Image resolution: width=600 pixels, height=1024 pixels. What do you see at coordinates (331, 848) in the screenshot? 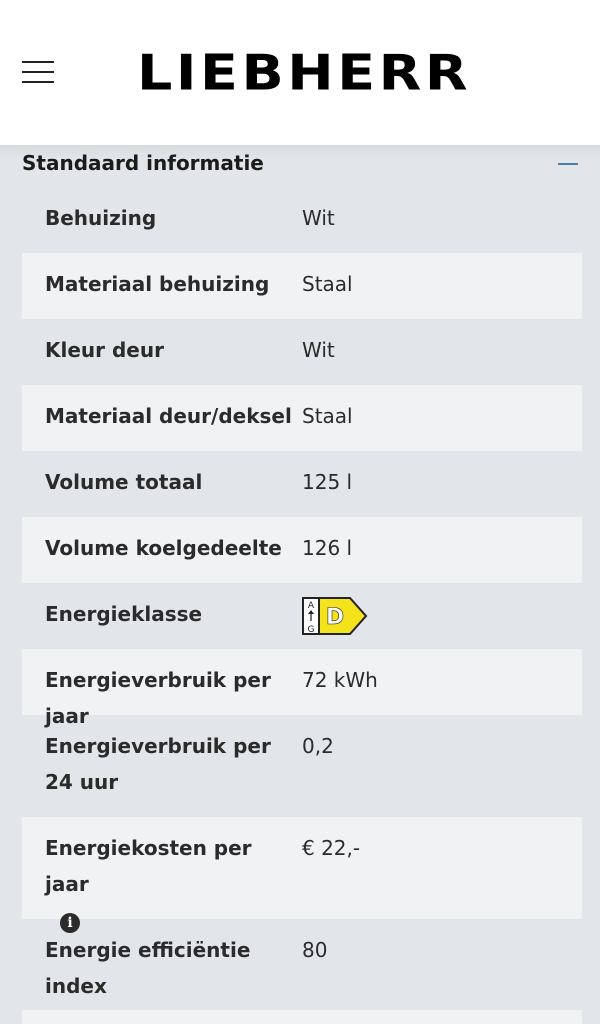
I see `spec-value: € 22,-` at bounding box center [331, 848].